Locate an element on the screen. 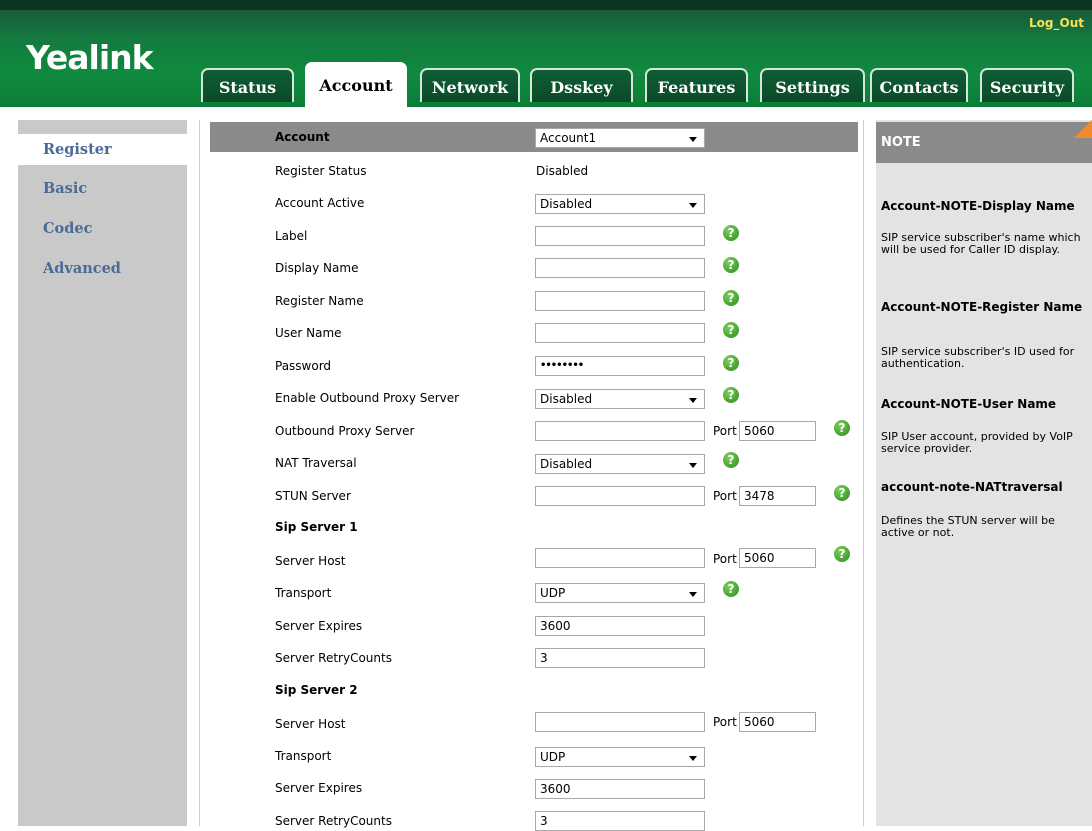 Image resolution: width=1092 pixels, height=831 pixels. register-status-label: Register Status is located at coordinates (321, 171).